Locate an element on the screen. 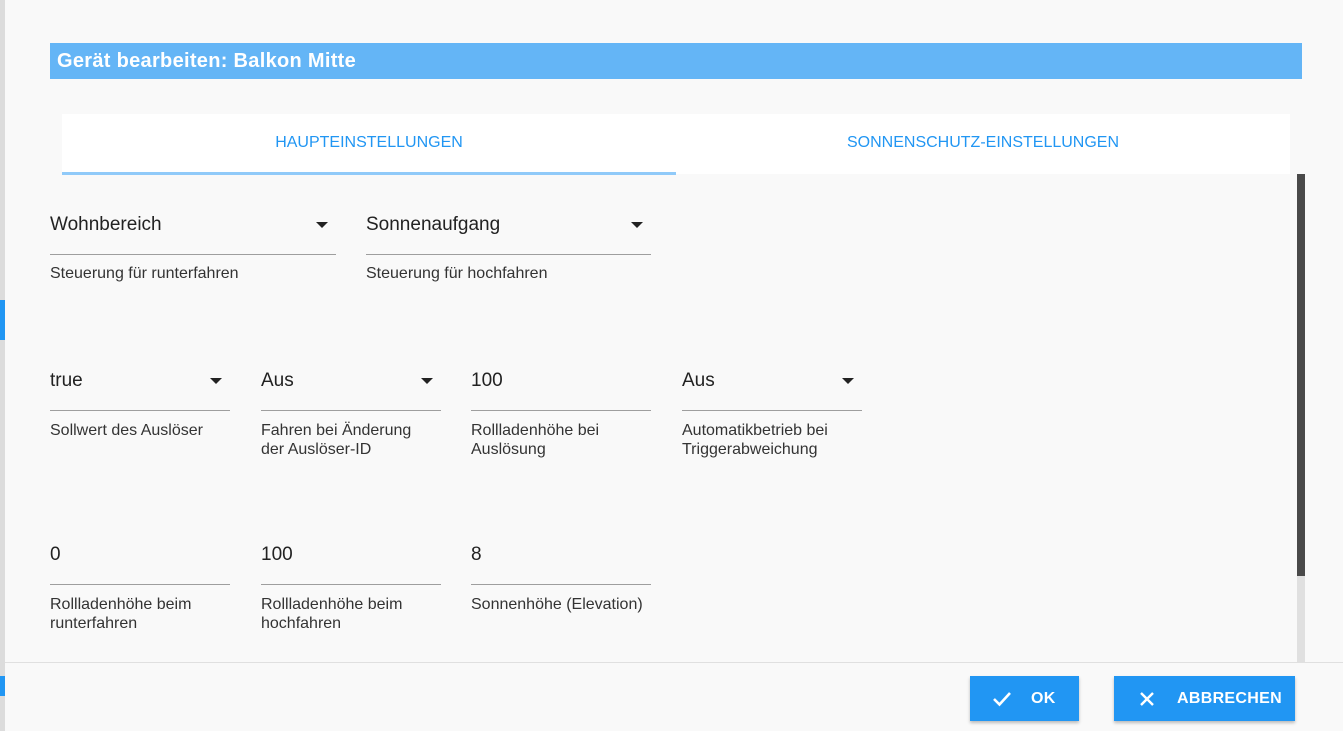  field-label: Auslösung is located at coordinates (508, 449).